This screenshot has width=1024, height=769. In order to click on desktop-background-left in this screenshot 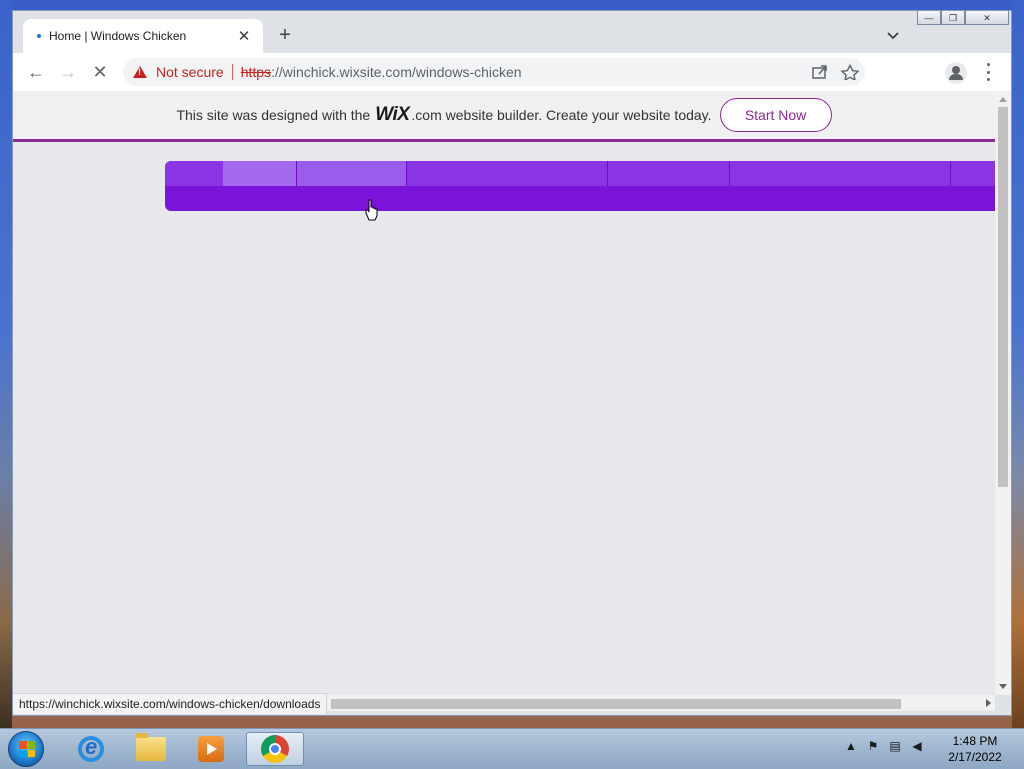, I will do `click(6, 365)`.